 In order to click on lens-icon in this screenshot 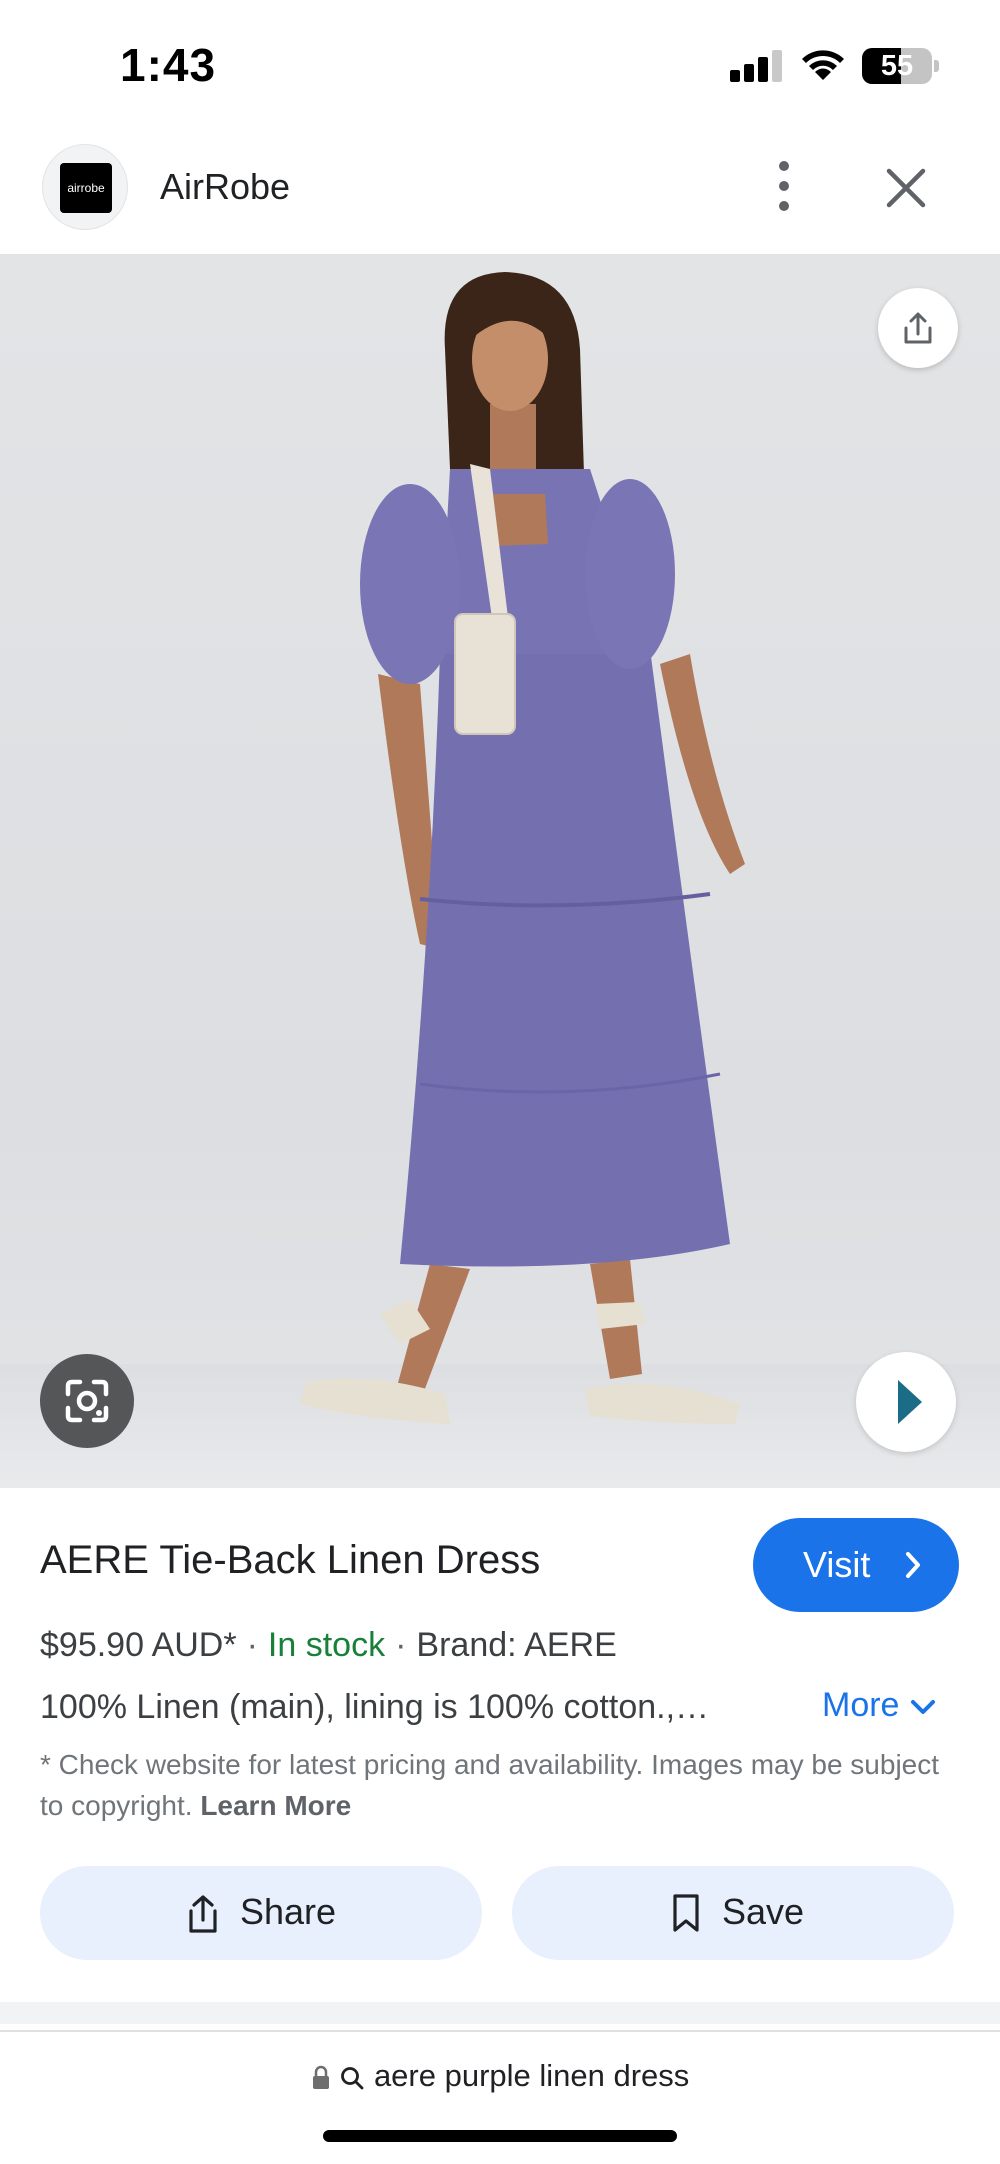, I will do `click(87, 1401)`.